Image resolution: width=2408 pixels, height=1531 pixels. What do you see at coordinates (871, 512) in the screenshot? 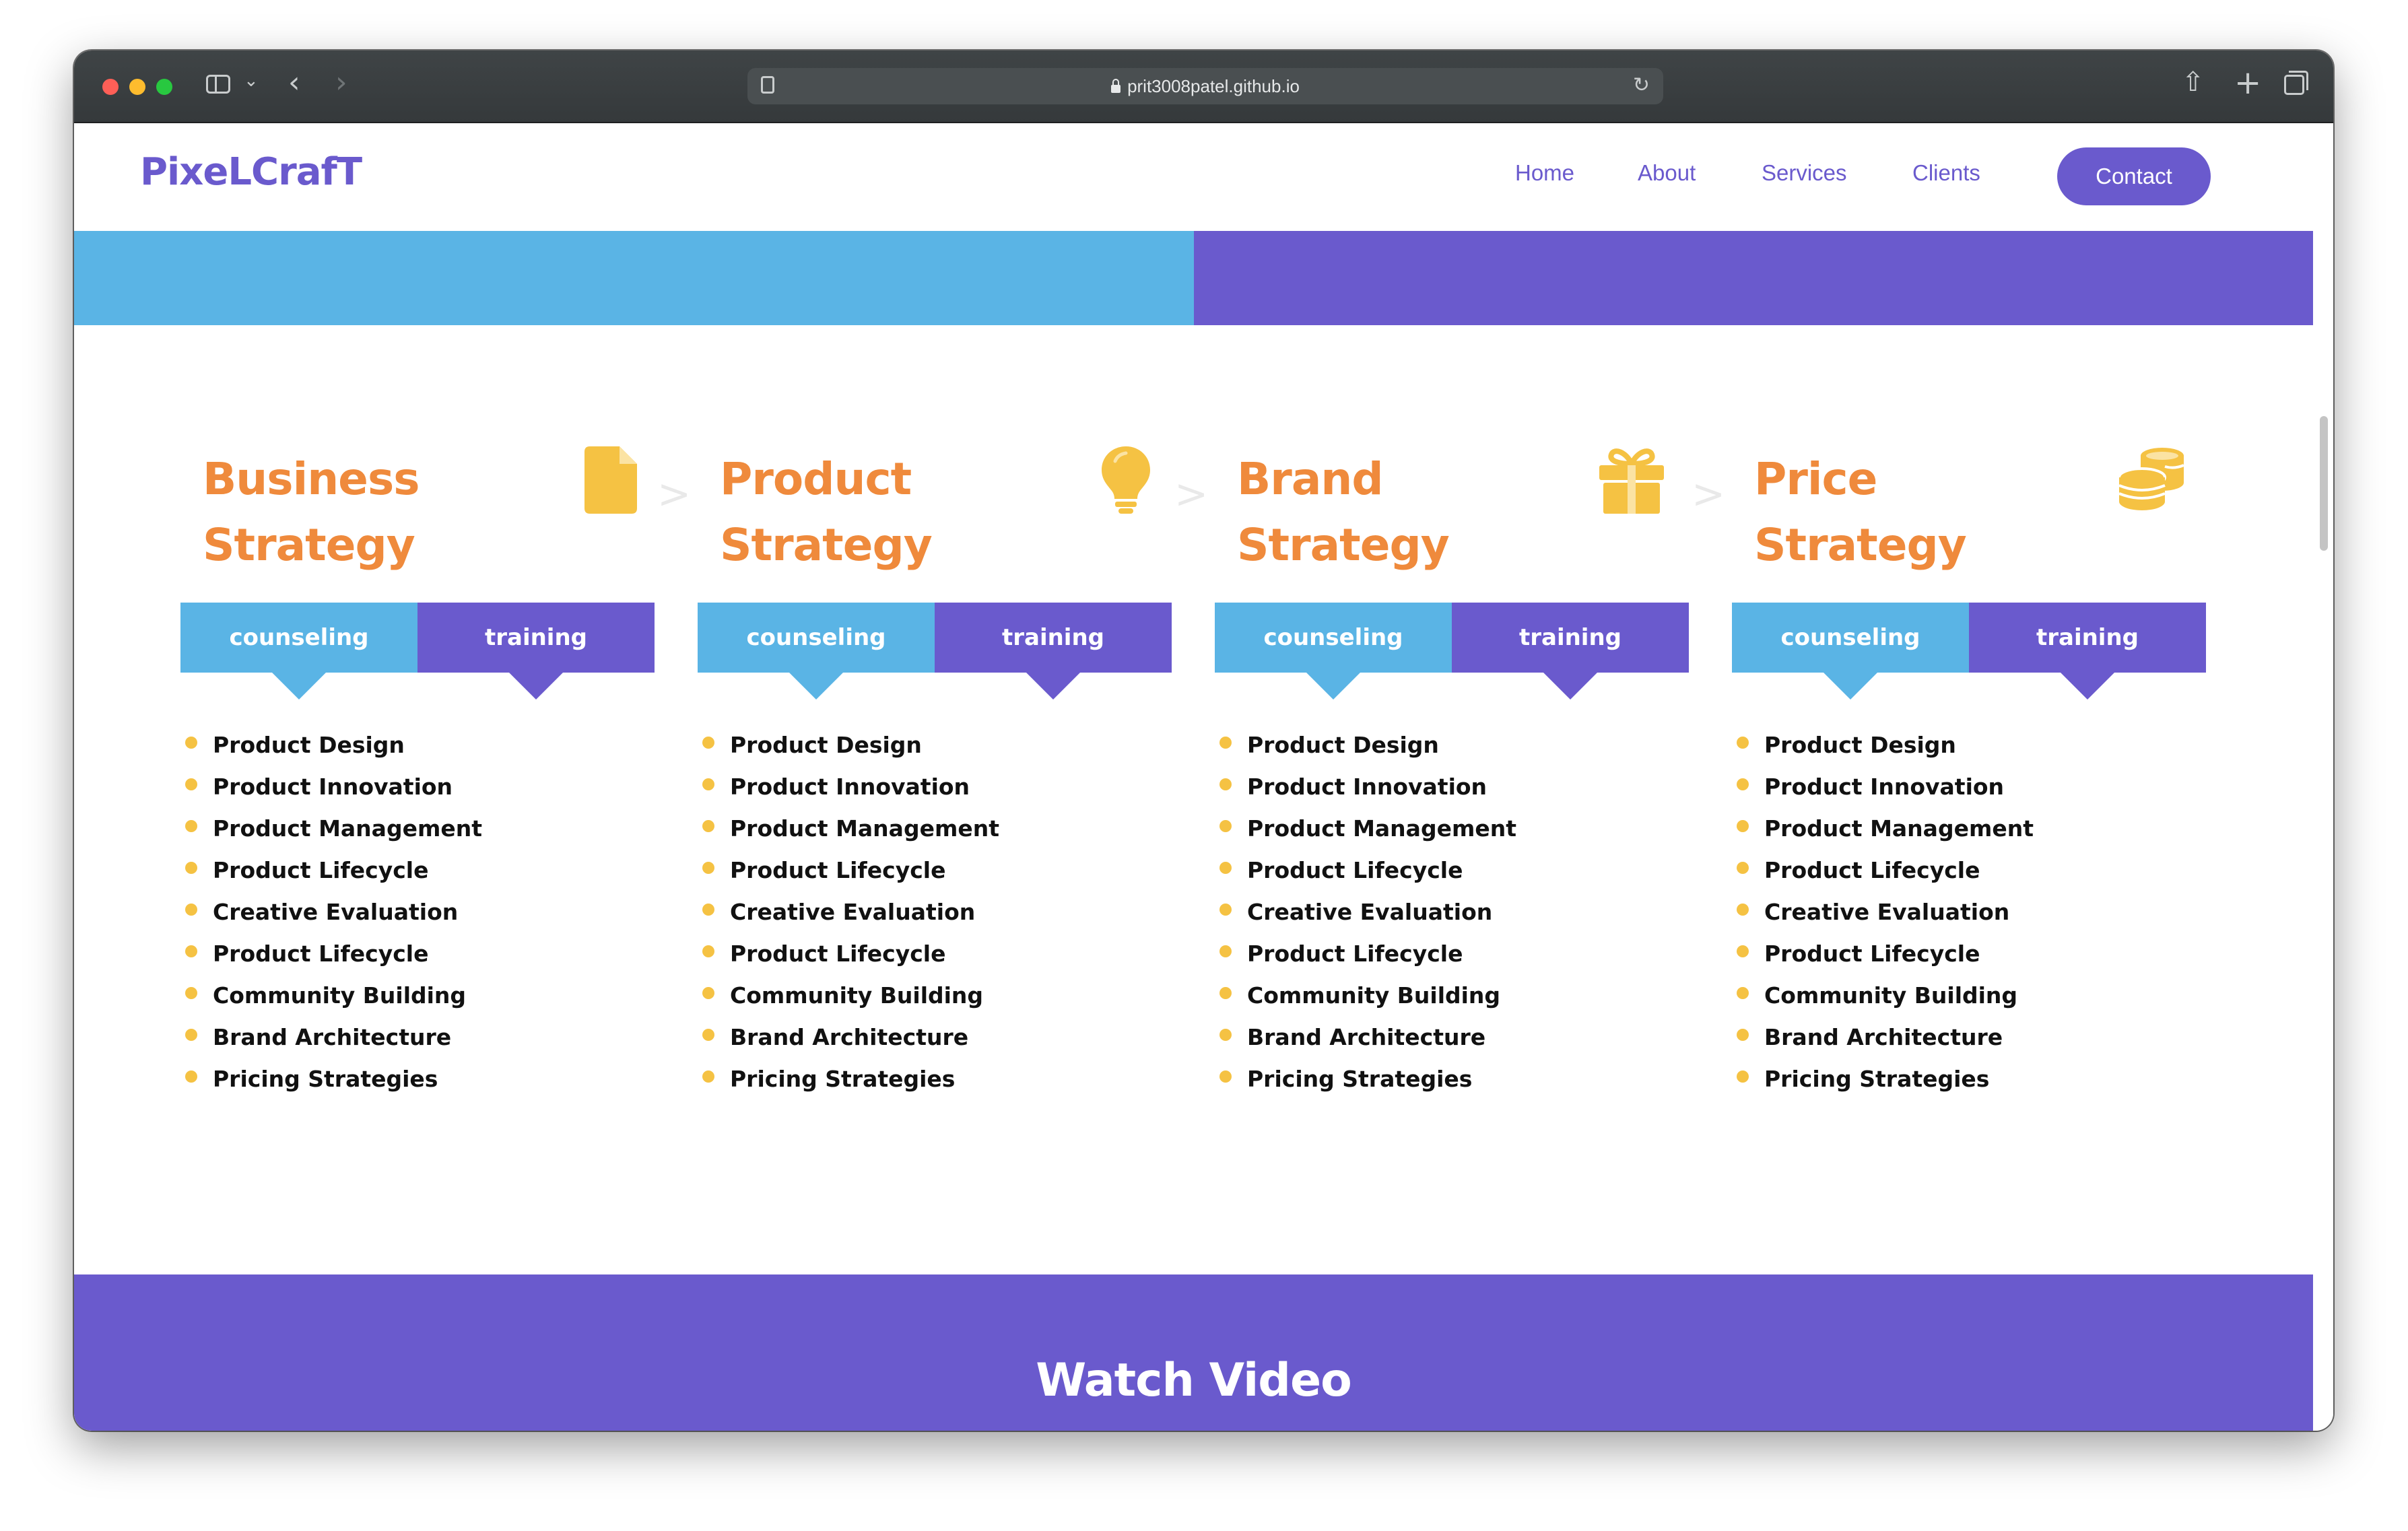
I see `strategy-title: Product Strategy` at bounding box center [871, 512].